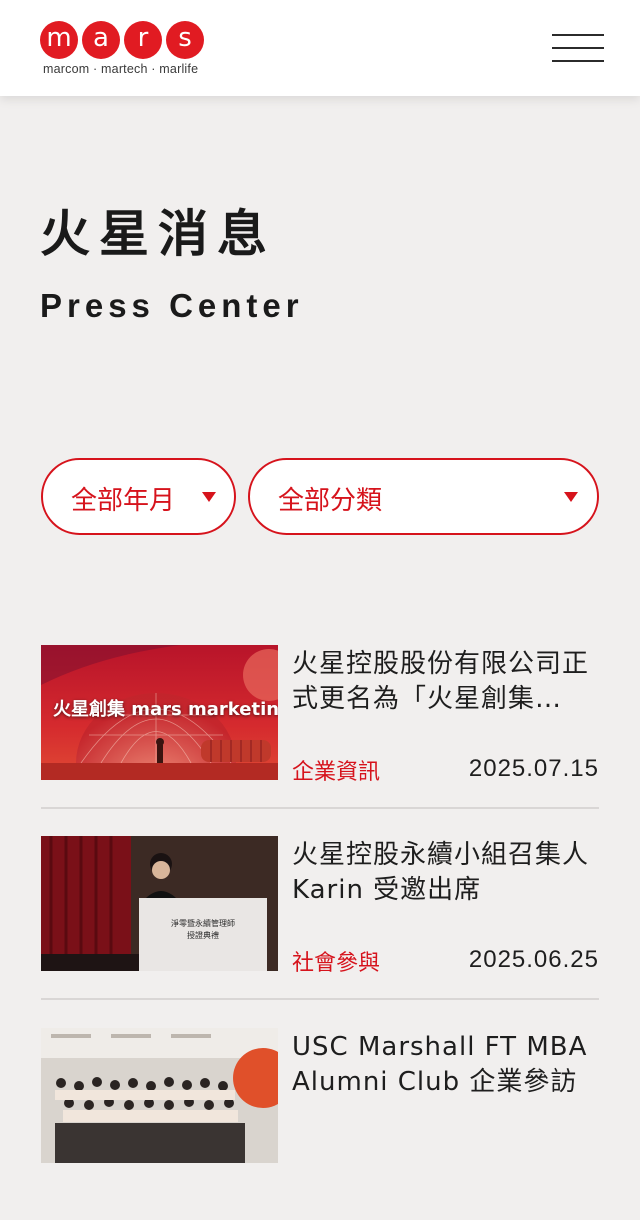 The height and width of the screenshot is (1220, 640). Describe the element at coordinates (143, 40) in the screenshot. I see `logo-letter: r` at that location.